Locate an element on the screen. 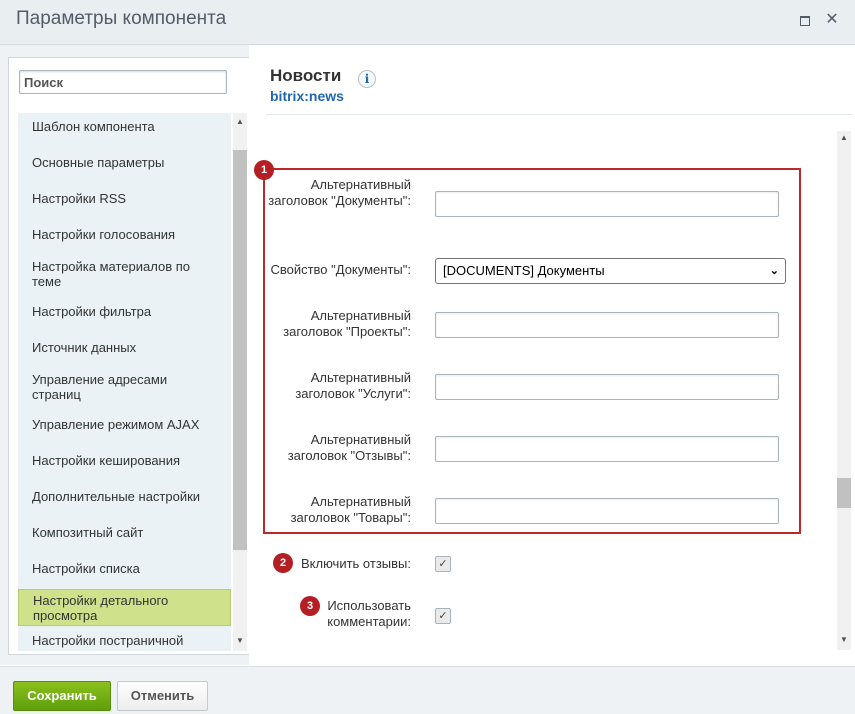 The width and height of the screenshot is (855, 714). alt-reviews-input is located at coordinates (607, 449).